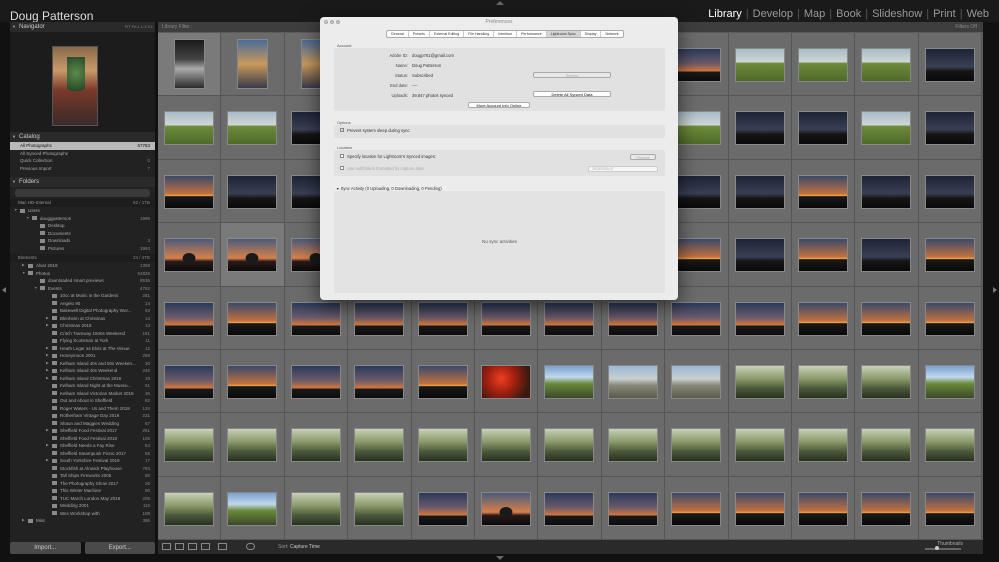 This screenshot has width=999, height=562. What do you see at coordinates (82, 311) in the screenshot?
I see `folder-item: Bakewell Digital Photography Wor... 93` at bounding box center [82, 311].